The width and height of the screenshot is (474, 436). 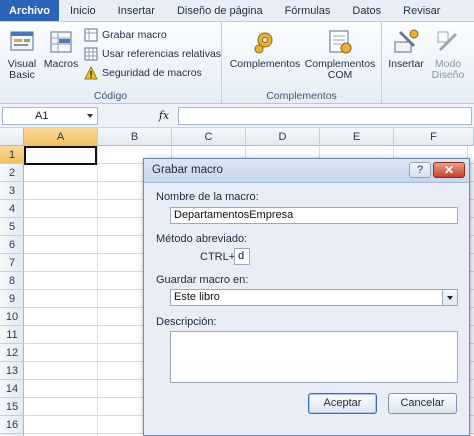 I want to click on dialog-title-bar: Grabar macro ? ✕, so click(x=306, y=171).